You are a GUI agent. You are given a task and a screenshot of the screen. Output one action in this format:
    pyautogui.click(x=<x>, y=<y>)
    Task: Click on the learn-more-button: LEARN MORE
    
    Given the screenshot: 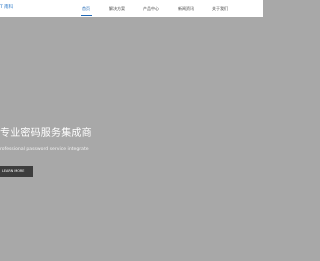 What is the action you would take?
    pyautogui.click(x=16, y=171)
    